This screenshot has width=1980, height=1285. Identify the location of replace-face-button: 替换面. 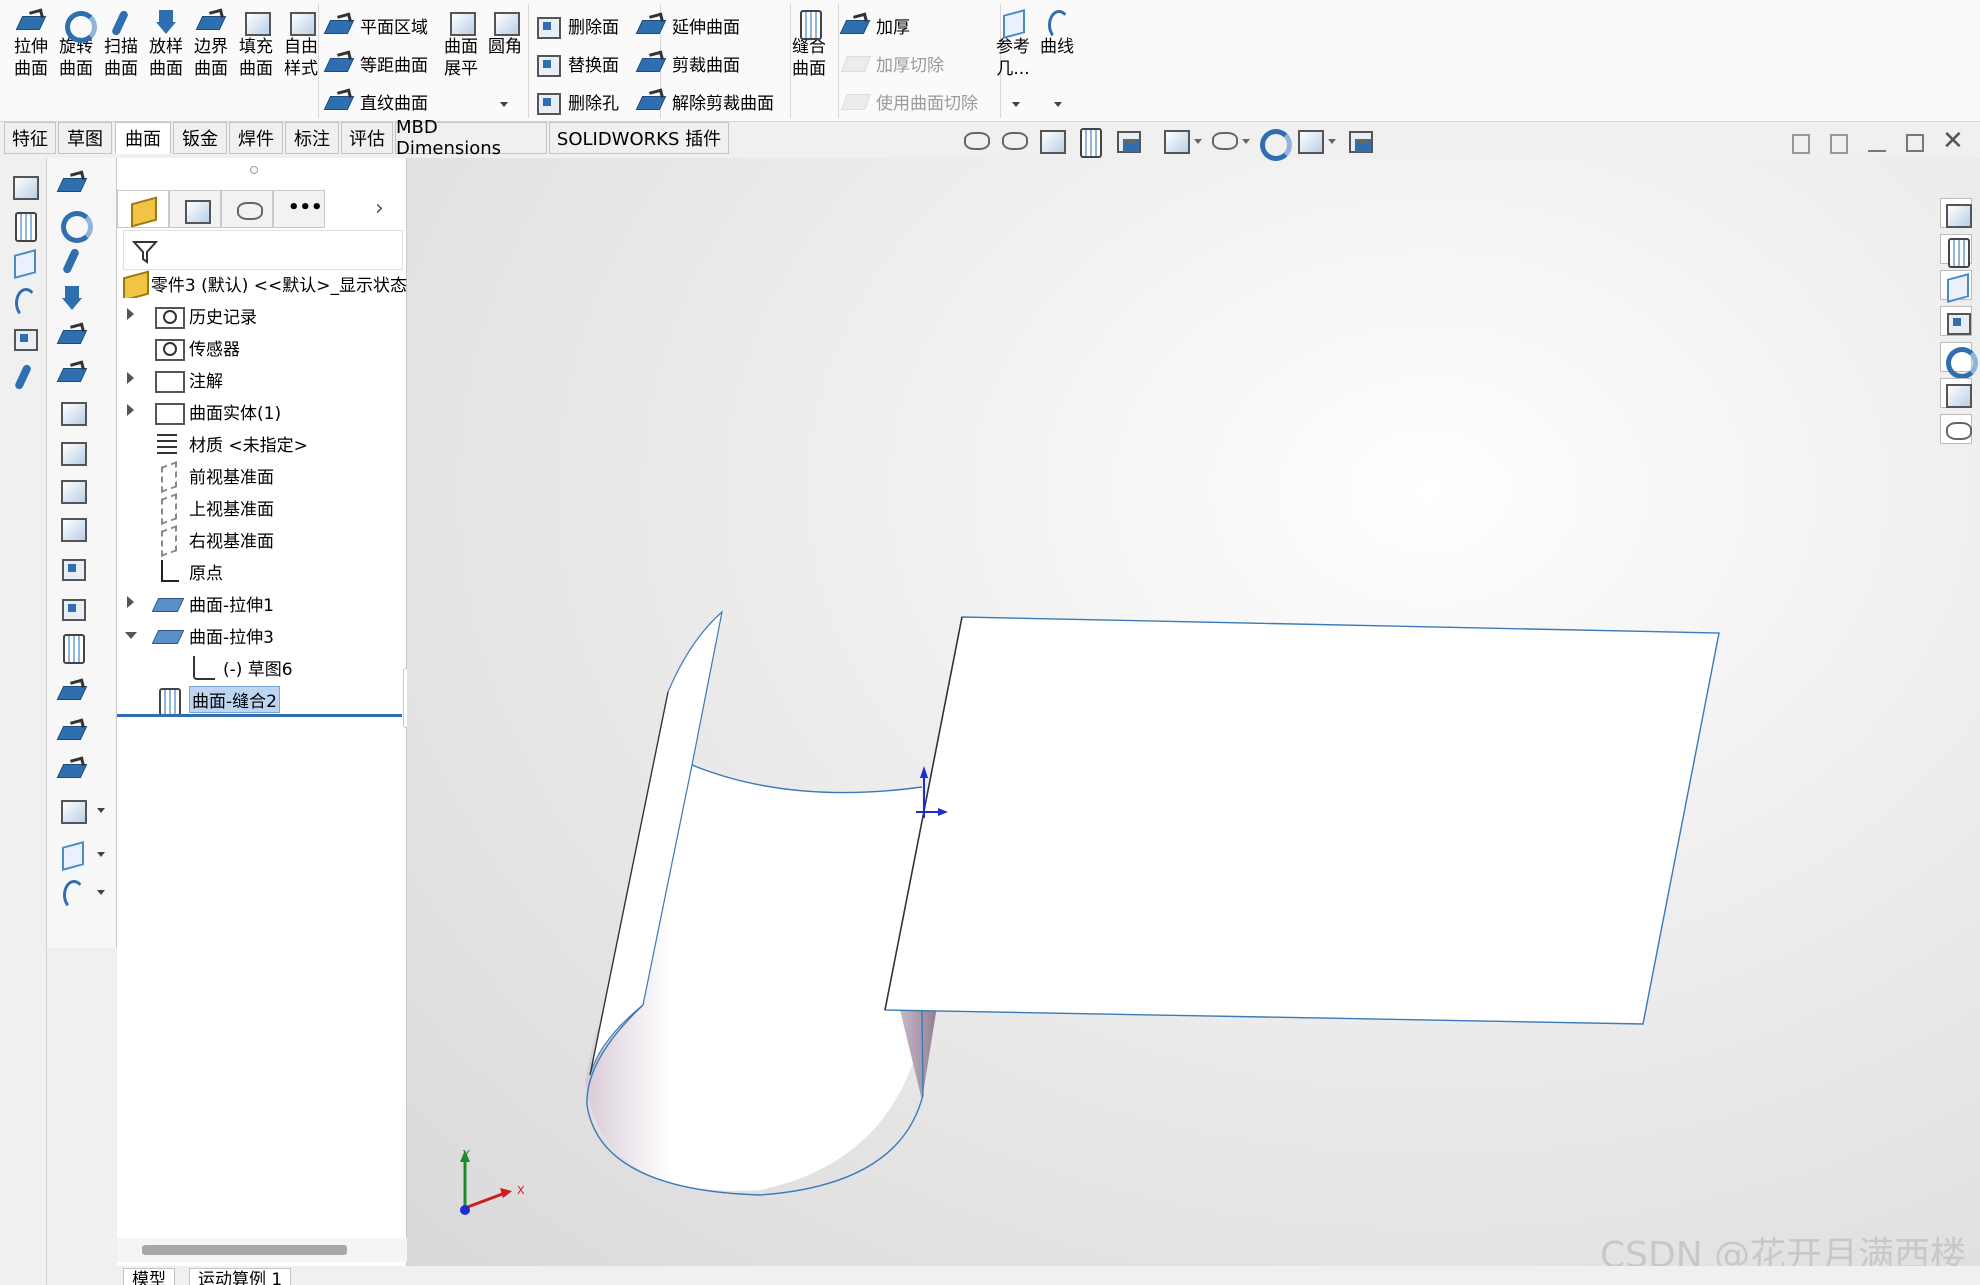
(575, 63).